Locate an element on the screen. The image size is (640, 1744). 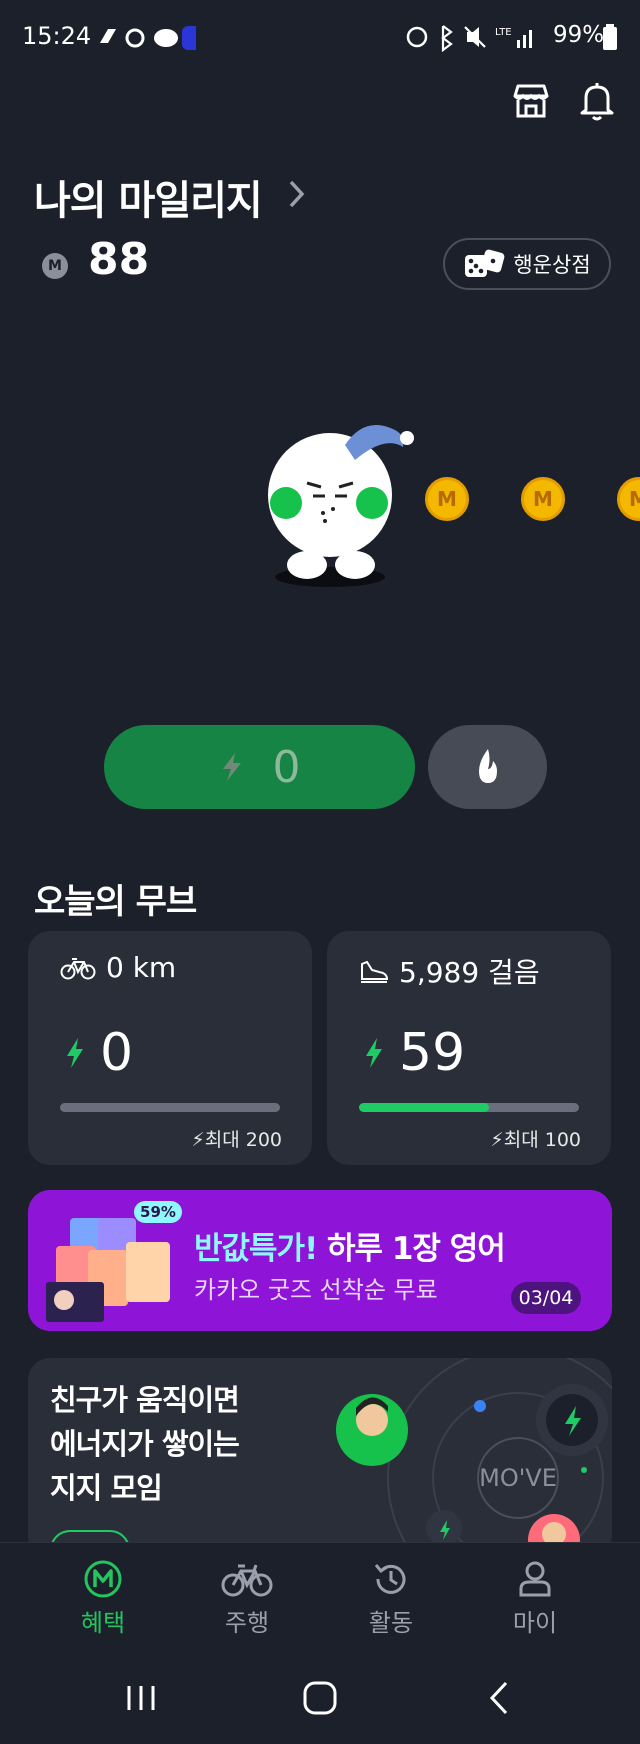
walk-max-label: ⚡최대 100 is located at coordinates (535, 1140).